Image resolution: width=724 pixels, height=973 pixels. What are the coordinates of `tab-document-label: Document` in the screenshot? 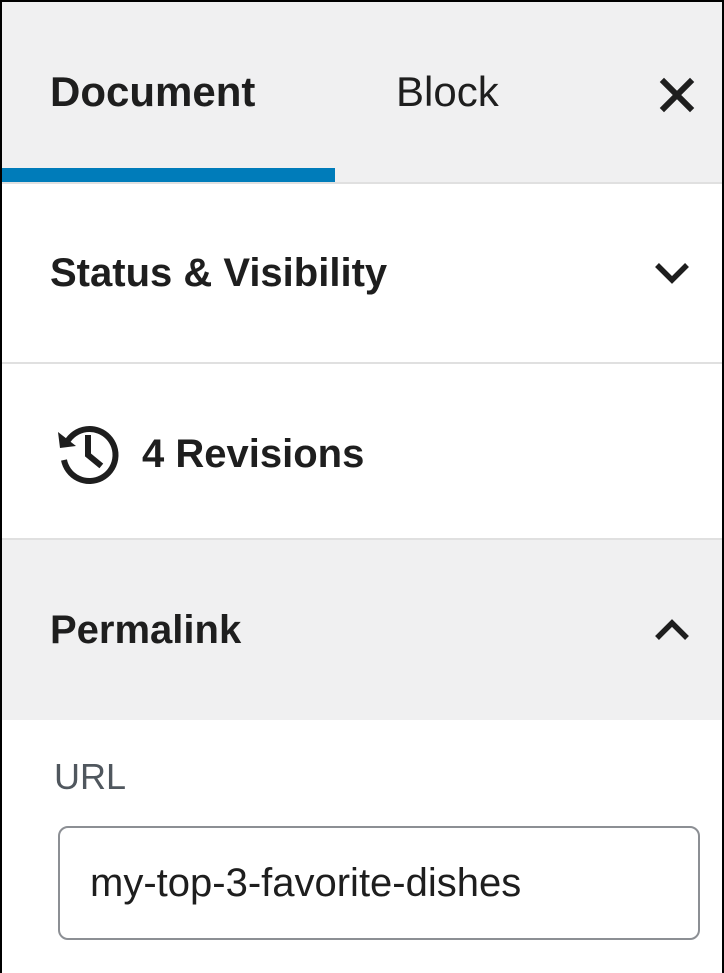 It's located at (153, 91).